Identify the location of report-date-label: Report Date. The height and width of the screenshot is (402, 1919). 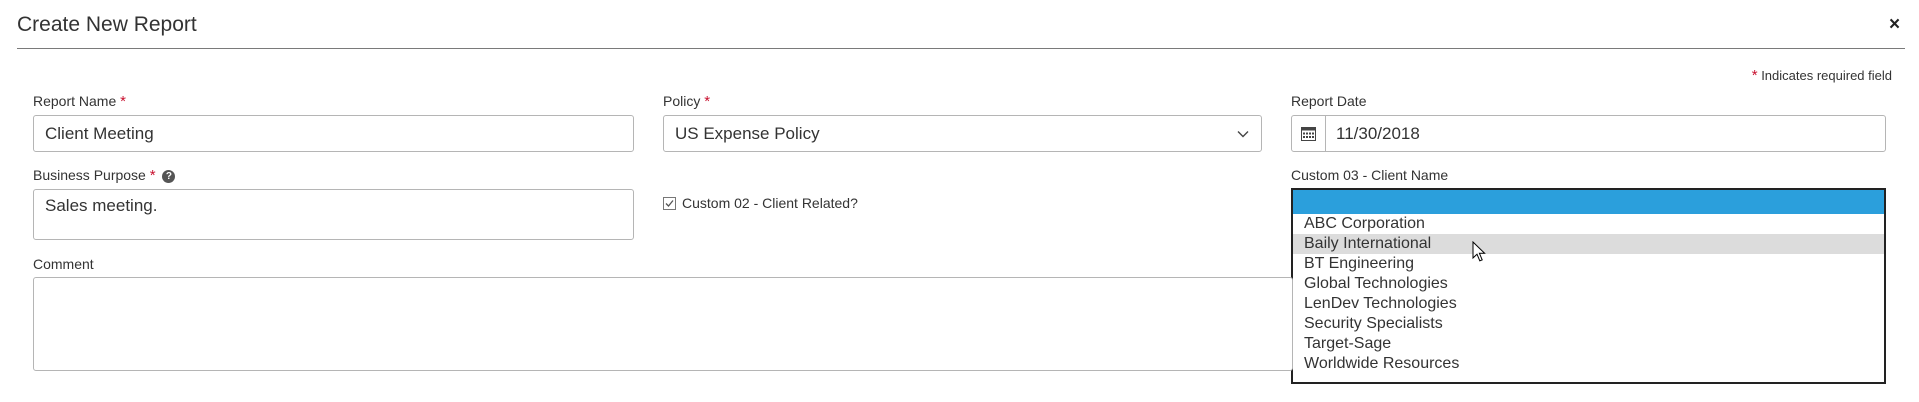
(1329, 101).